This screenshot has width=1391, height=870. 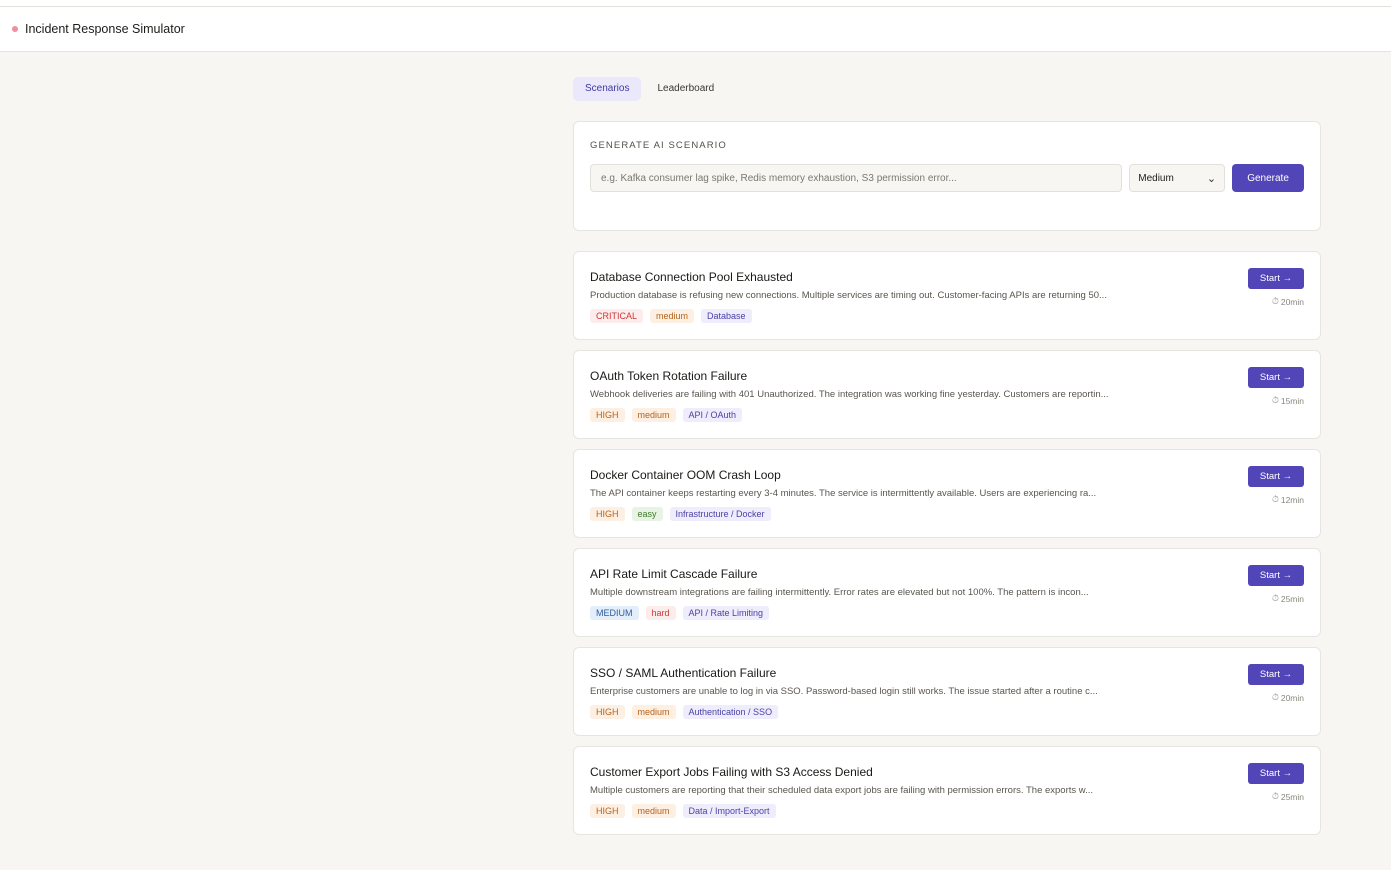 I want to click on duration-label: ⏱ 12min, so click(x=1288, y=499).